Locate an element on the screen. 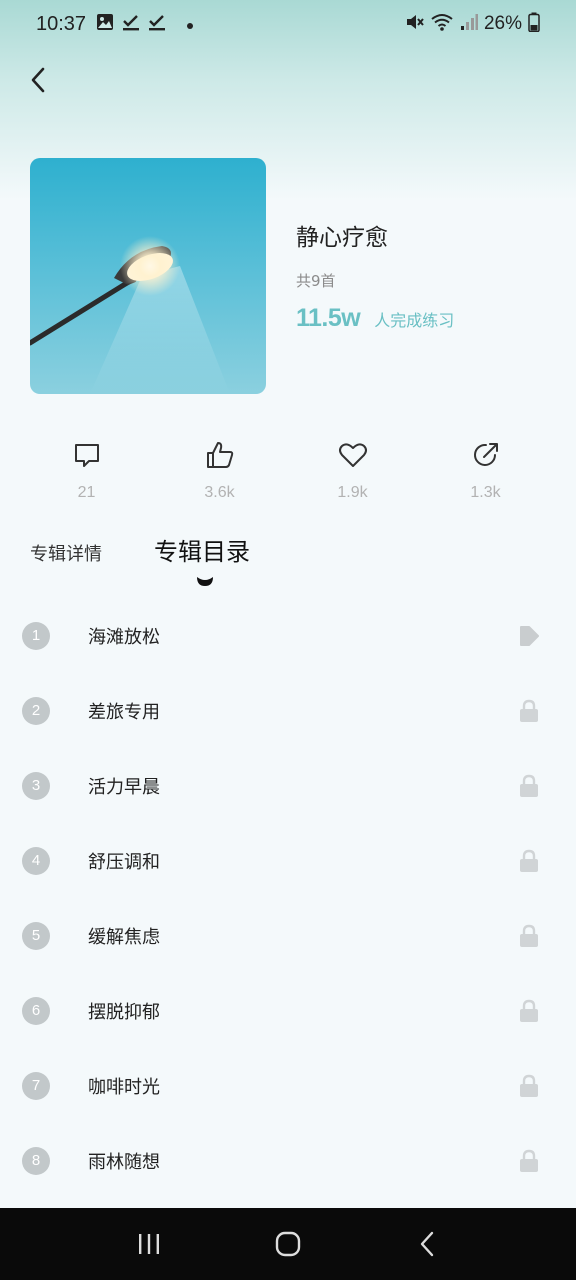  status-system-icons: 26% is located at coordinates (472, 24).